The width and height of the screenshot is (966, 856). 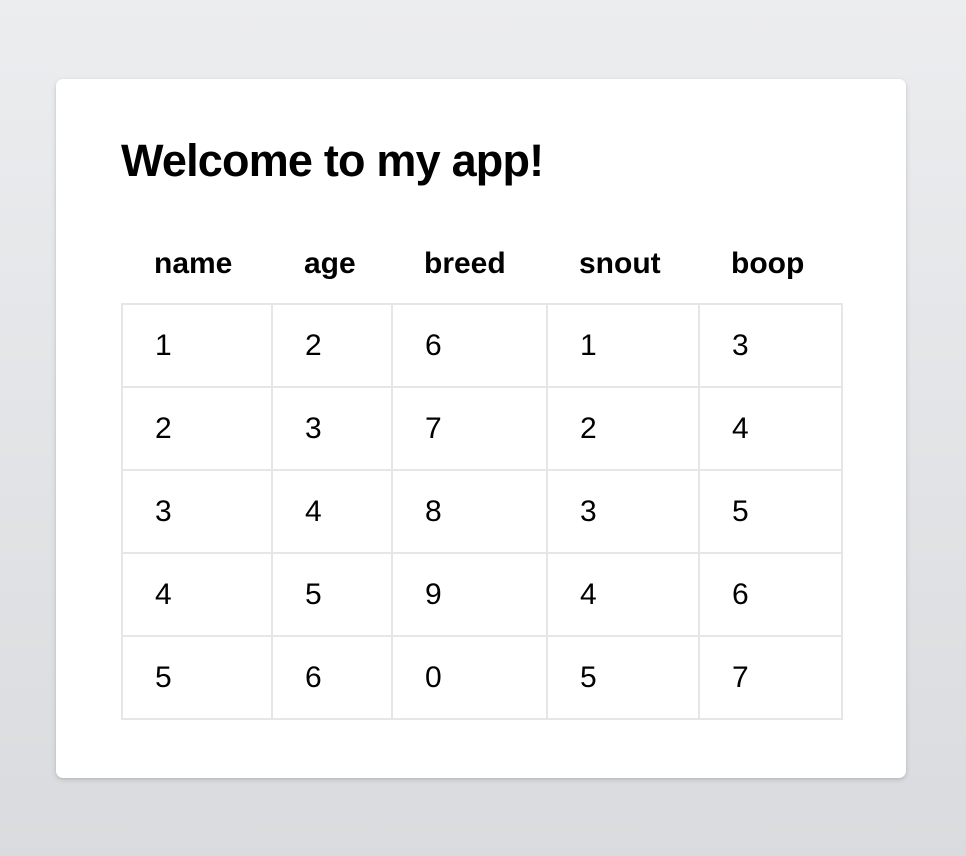 I want to click on table-header: name age breed snout boop, so click(x=482, y=264).